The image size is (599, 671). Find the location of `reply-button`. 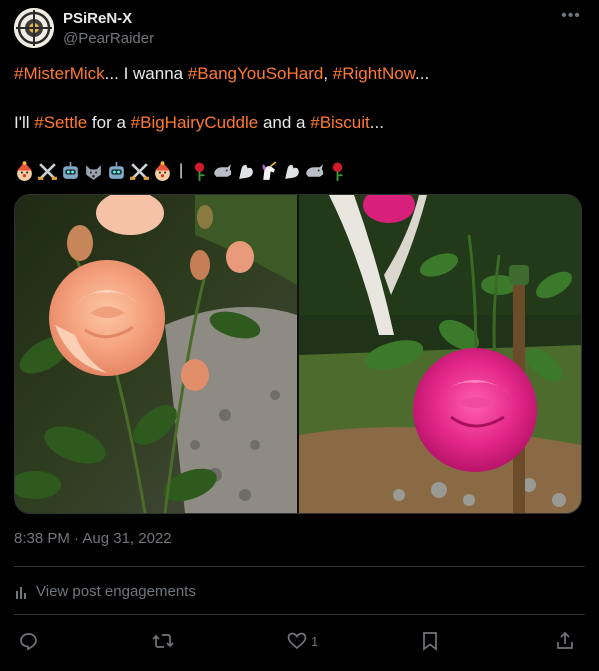

reply-button is located at coordinates (29, 641).